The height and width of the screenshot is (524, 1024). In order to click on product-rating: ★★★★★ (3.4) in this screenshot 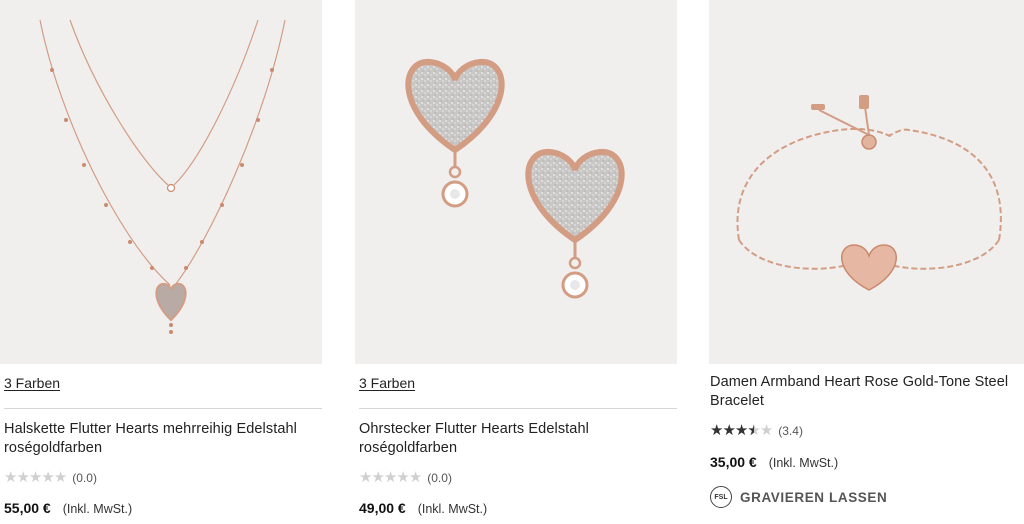, I will do `click(756, 430)`.